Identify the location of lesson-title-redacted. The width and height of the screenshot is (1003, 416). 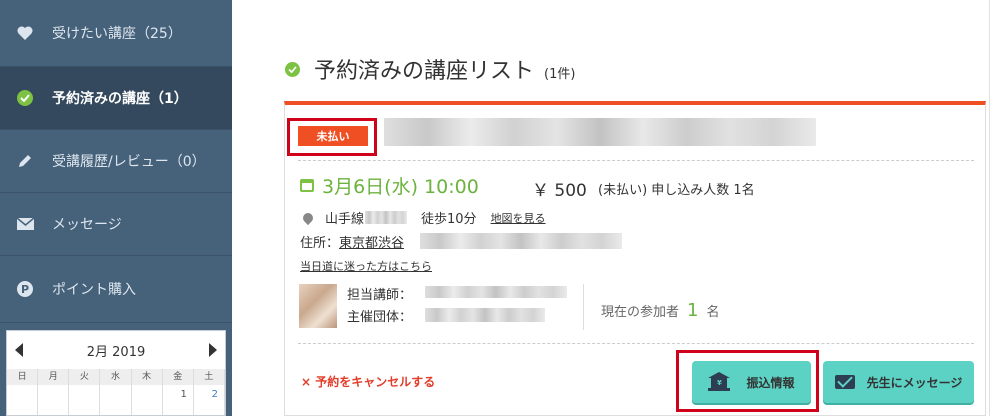
(600, 132).